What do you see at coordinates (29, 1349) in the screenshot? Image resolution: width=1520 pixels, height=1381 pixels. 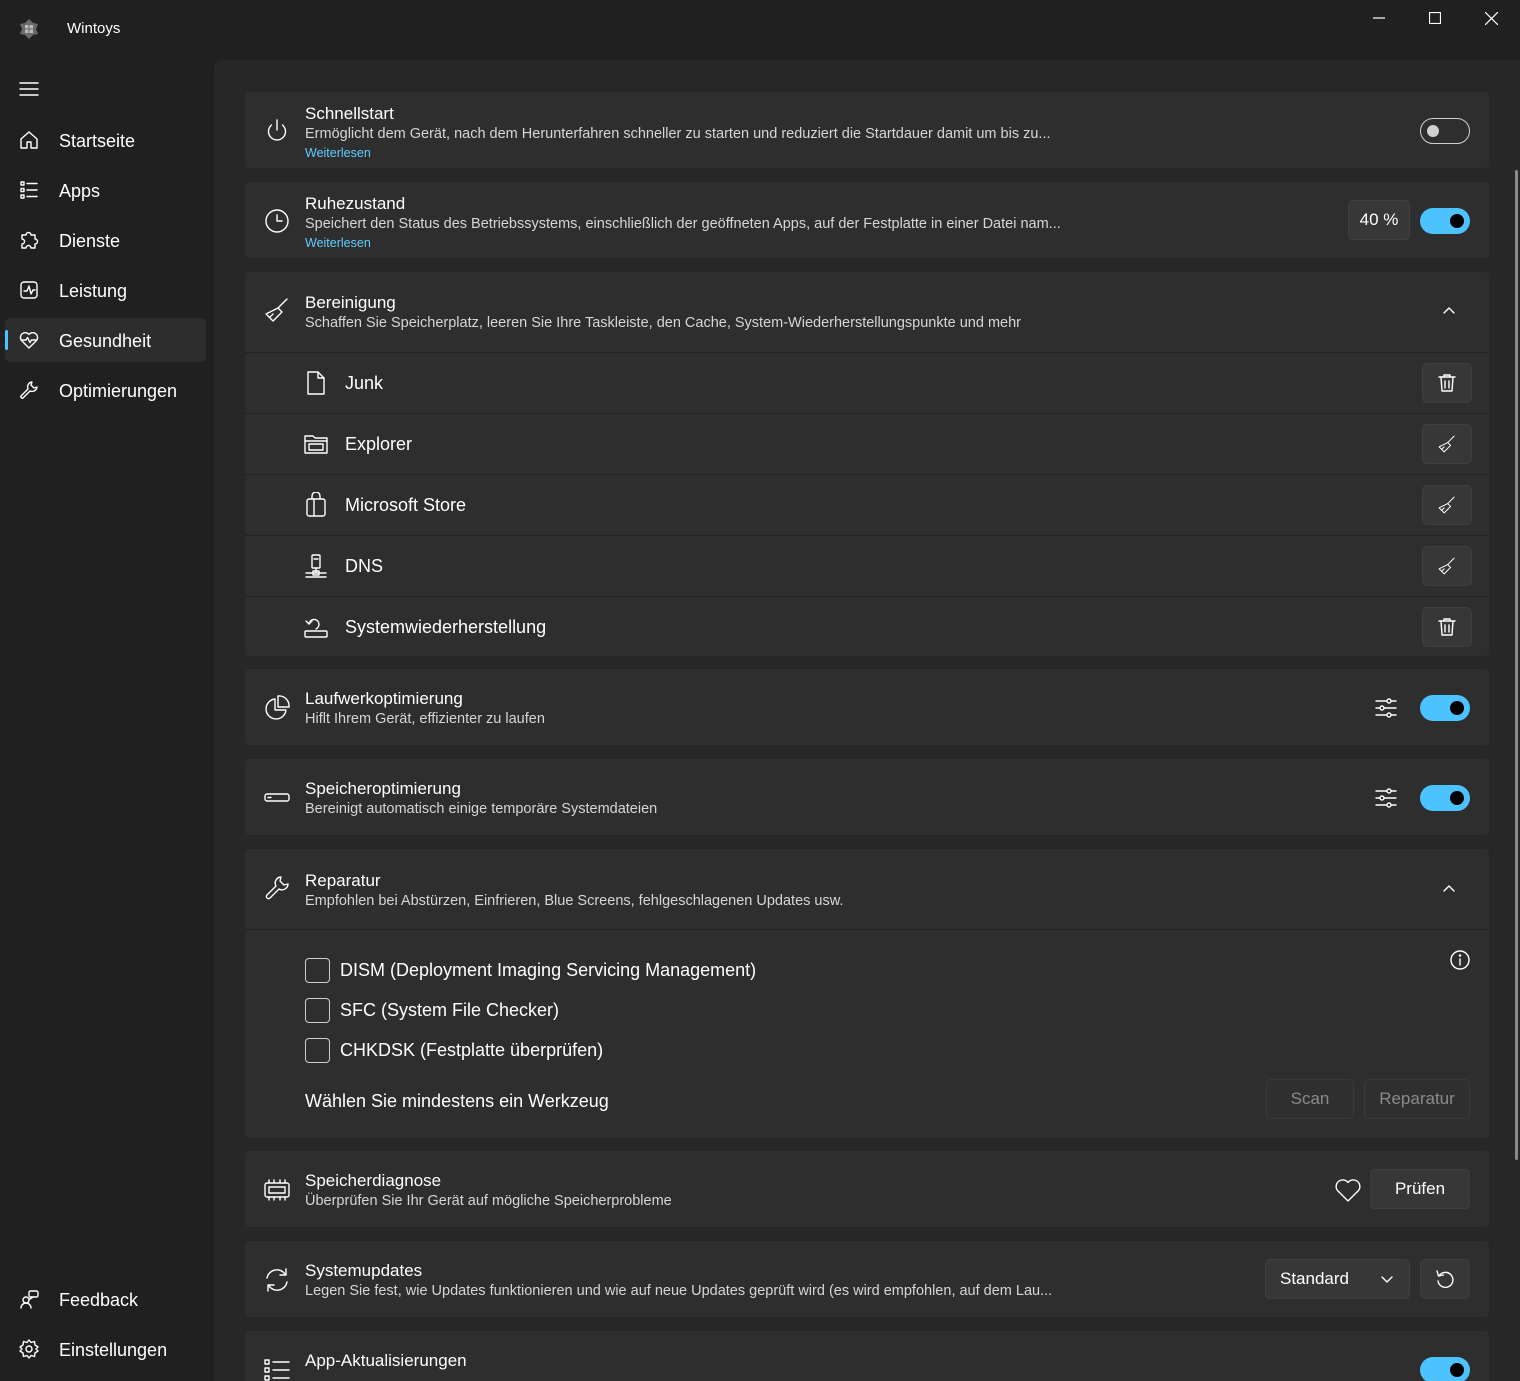 I see `gear-icon` at bounding box center [29, 1349].